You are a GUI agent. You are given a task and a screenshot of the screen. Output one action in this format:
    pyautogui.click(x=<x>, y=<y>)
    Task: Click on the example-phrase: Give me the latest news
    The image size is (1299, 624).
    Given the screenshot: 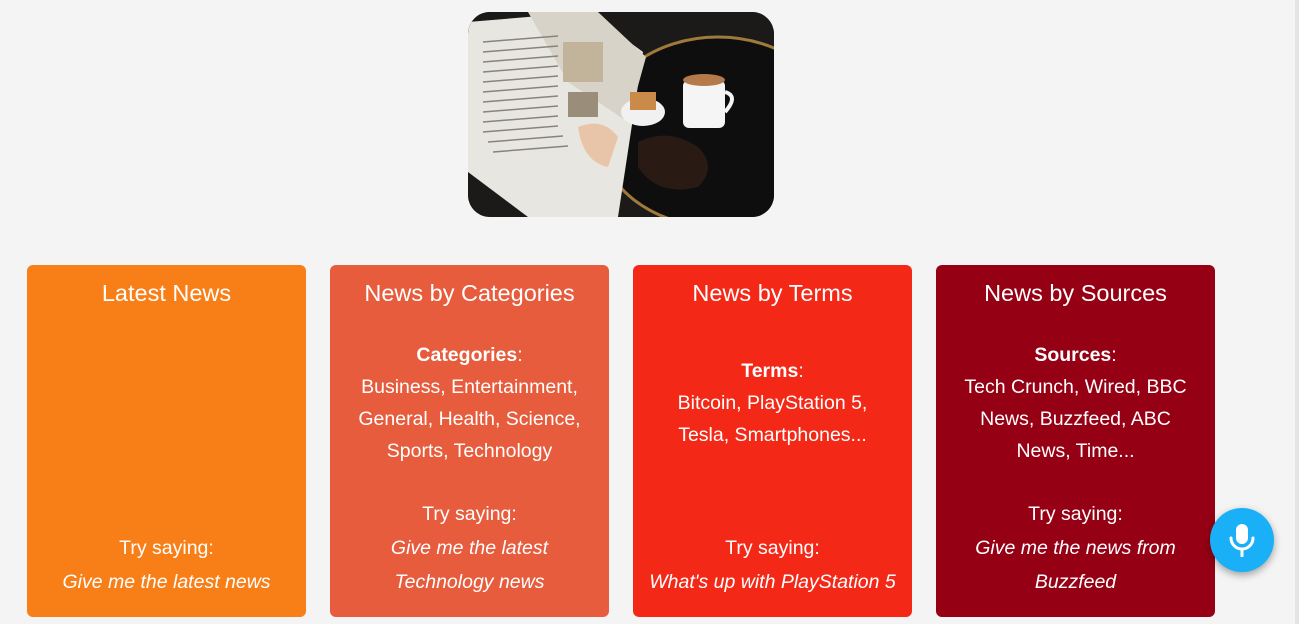 What is the action you would take?
    pyautogui.click(x=166, y=582)
    